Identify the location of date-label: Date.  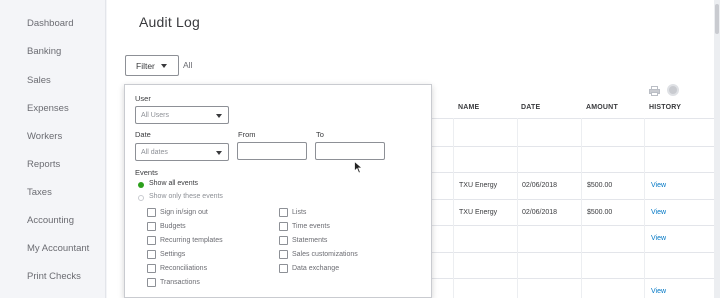
(143, 134).